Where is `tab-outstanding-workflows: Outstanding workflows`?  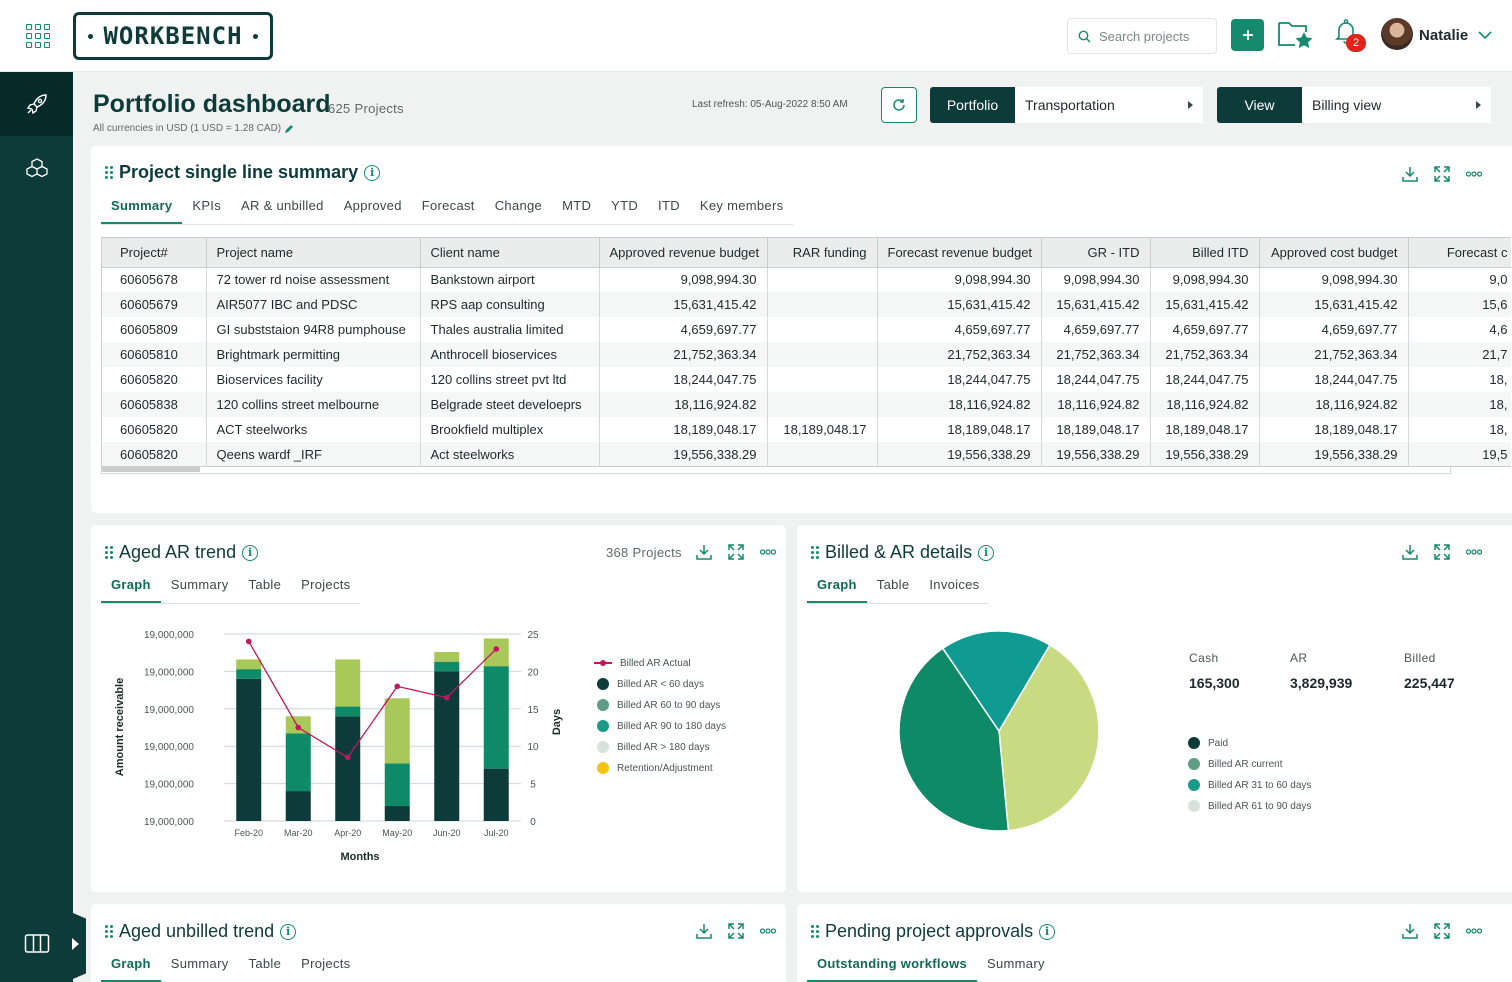
tab-outstanding-workflows: Outstanding workflows is located at coordinates (892, 969).